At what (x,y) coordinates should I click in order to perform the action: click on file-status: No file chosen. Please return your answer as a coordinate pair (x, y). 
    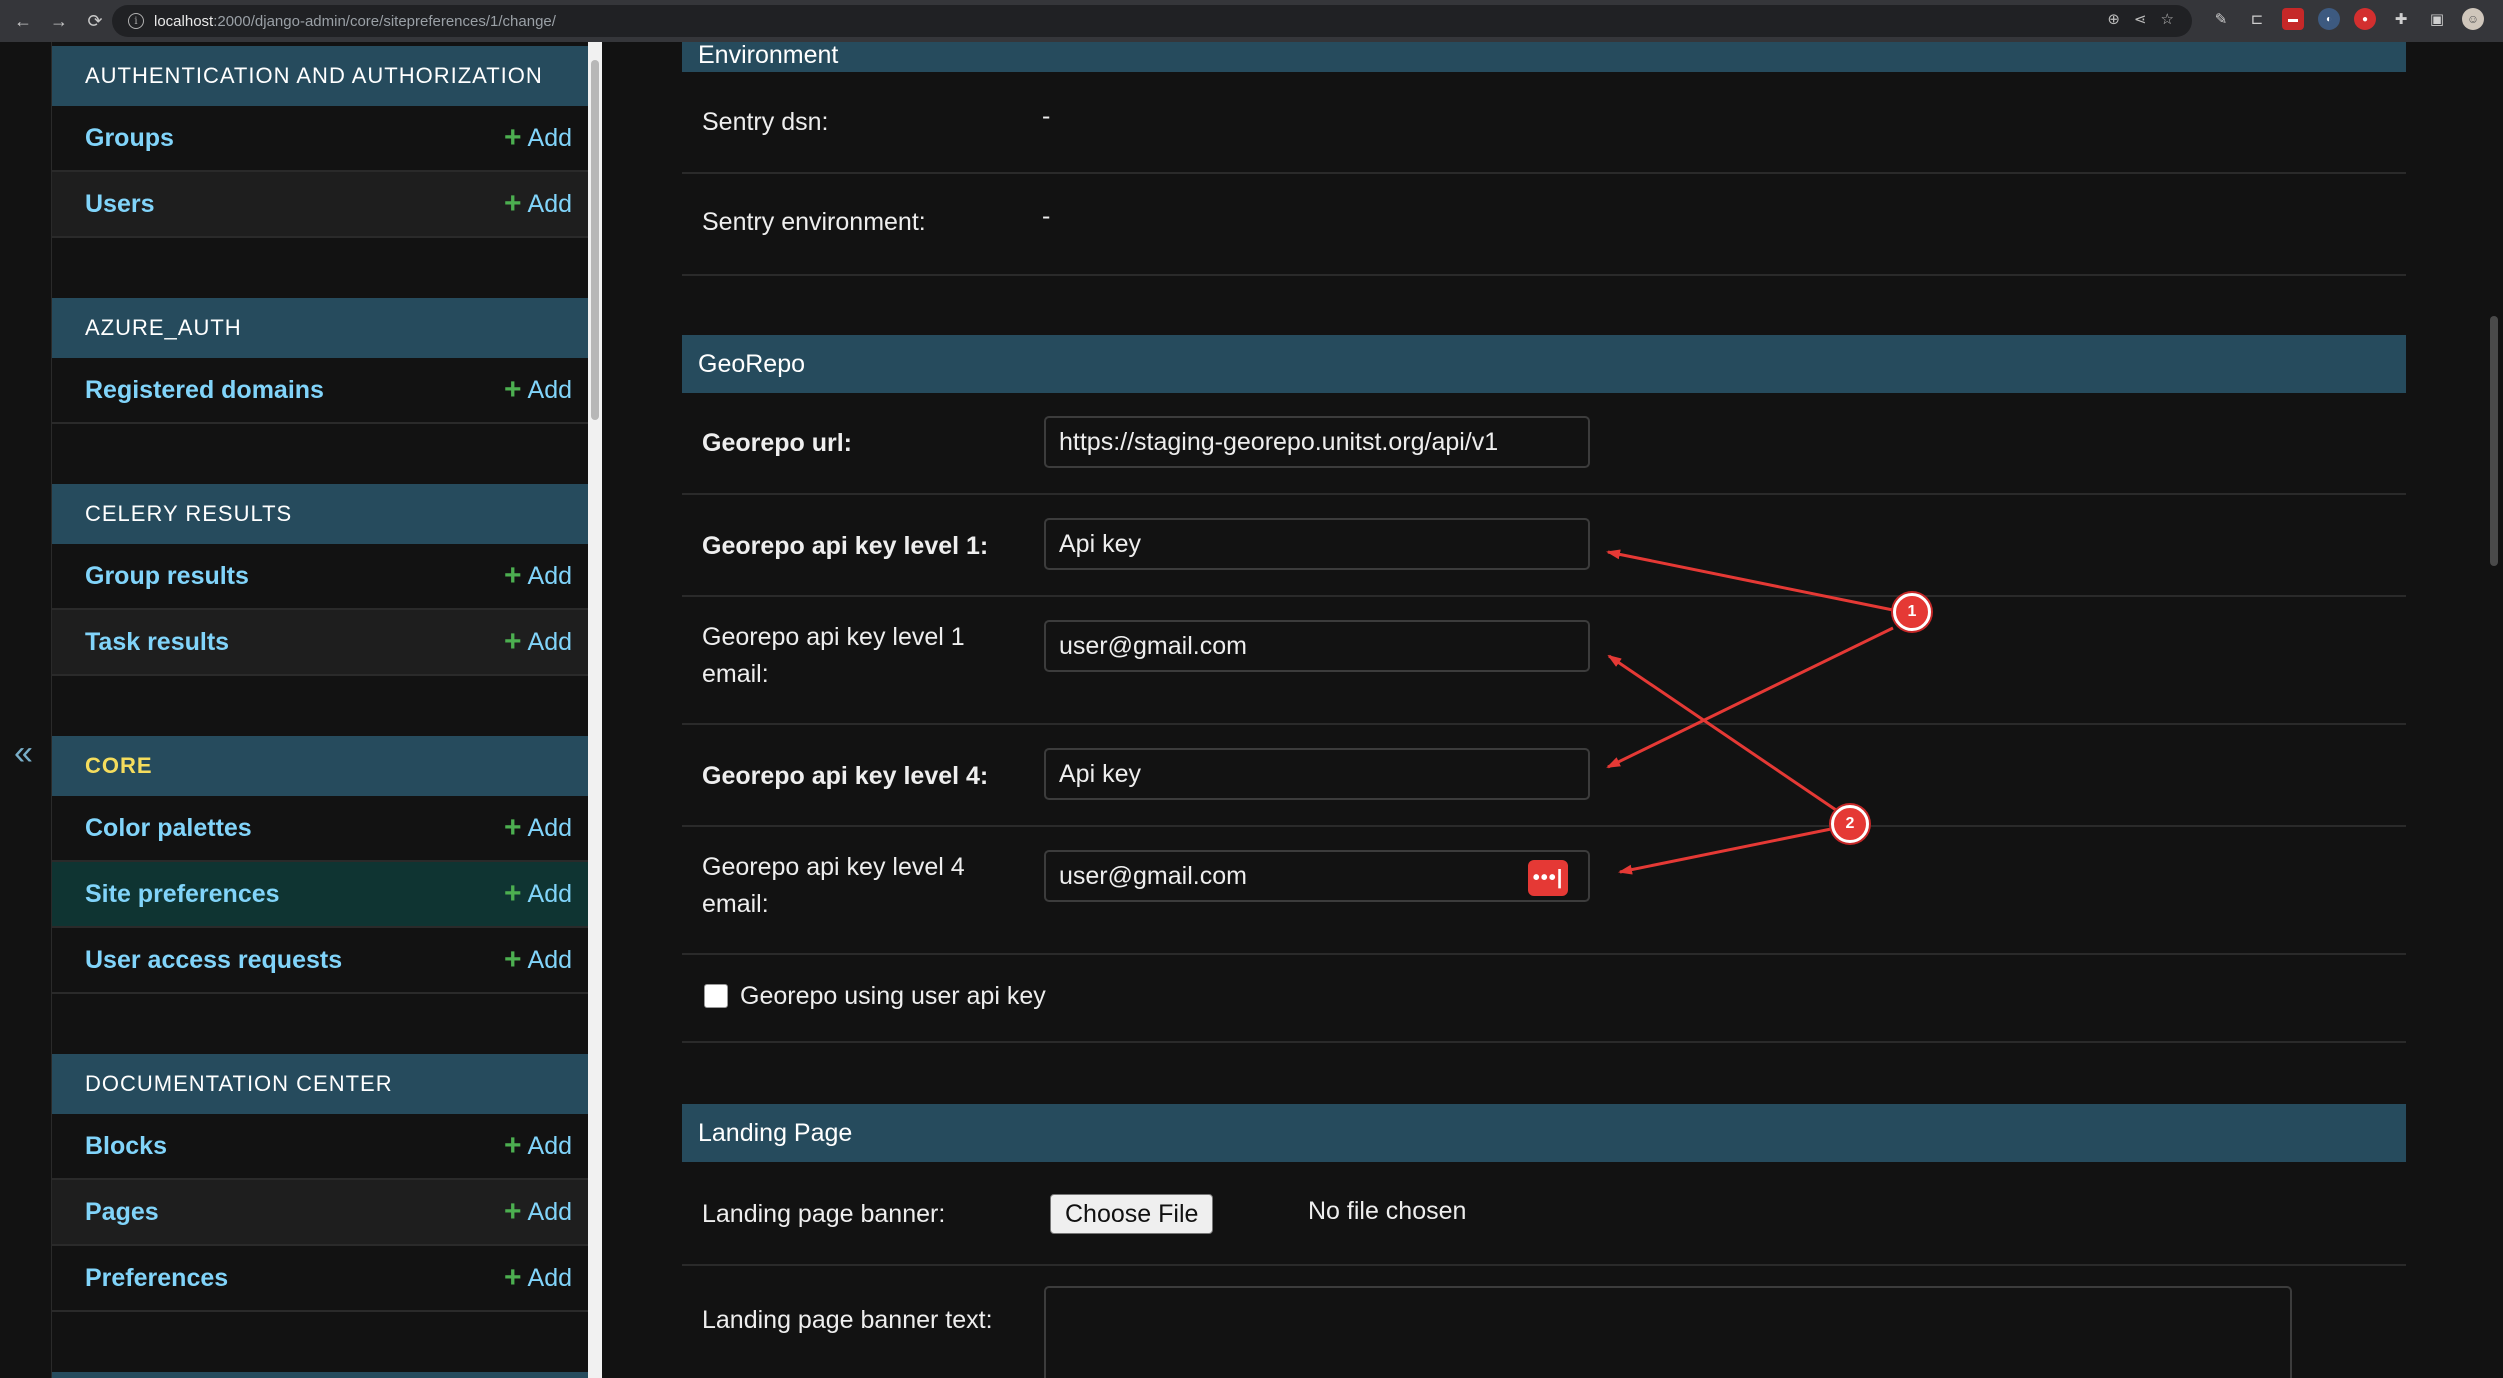
    Looking at the image, I should click on (1387, 1211).